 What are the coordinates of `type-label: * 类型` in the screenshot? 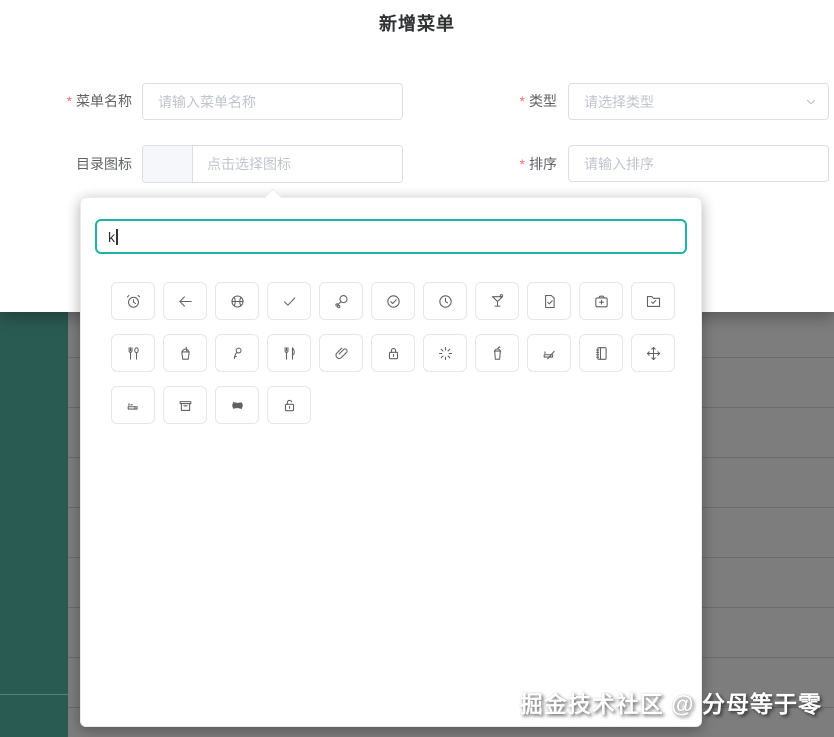 It's located at (538, 101).